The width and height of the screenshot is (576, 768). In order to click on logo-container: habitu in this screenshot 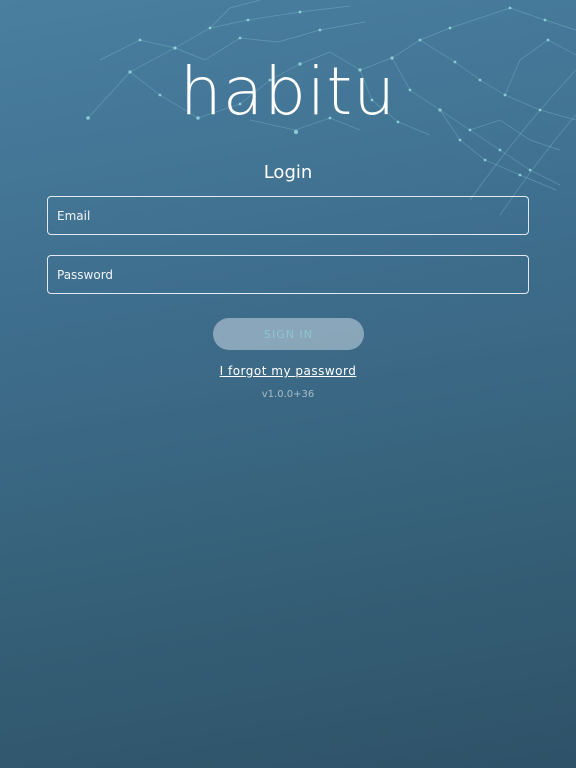, I will do `click(288, 92)`.